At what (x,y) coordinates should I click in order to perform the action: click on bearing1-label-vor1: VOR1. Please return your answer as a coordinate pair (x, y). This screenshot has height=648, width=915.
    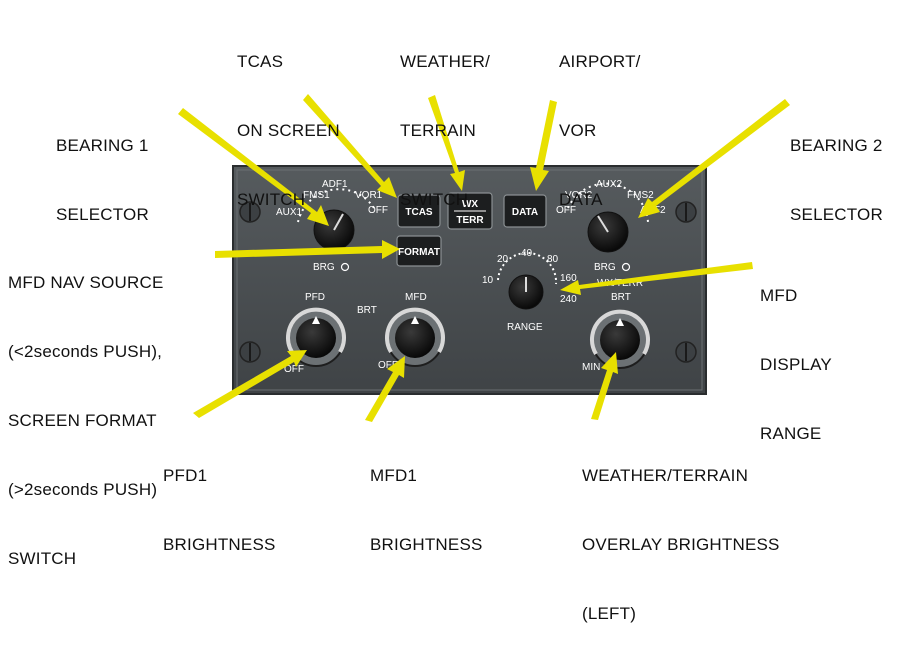
    Looking at the image, I should click on (369, 195).